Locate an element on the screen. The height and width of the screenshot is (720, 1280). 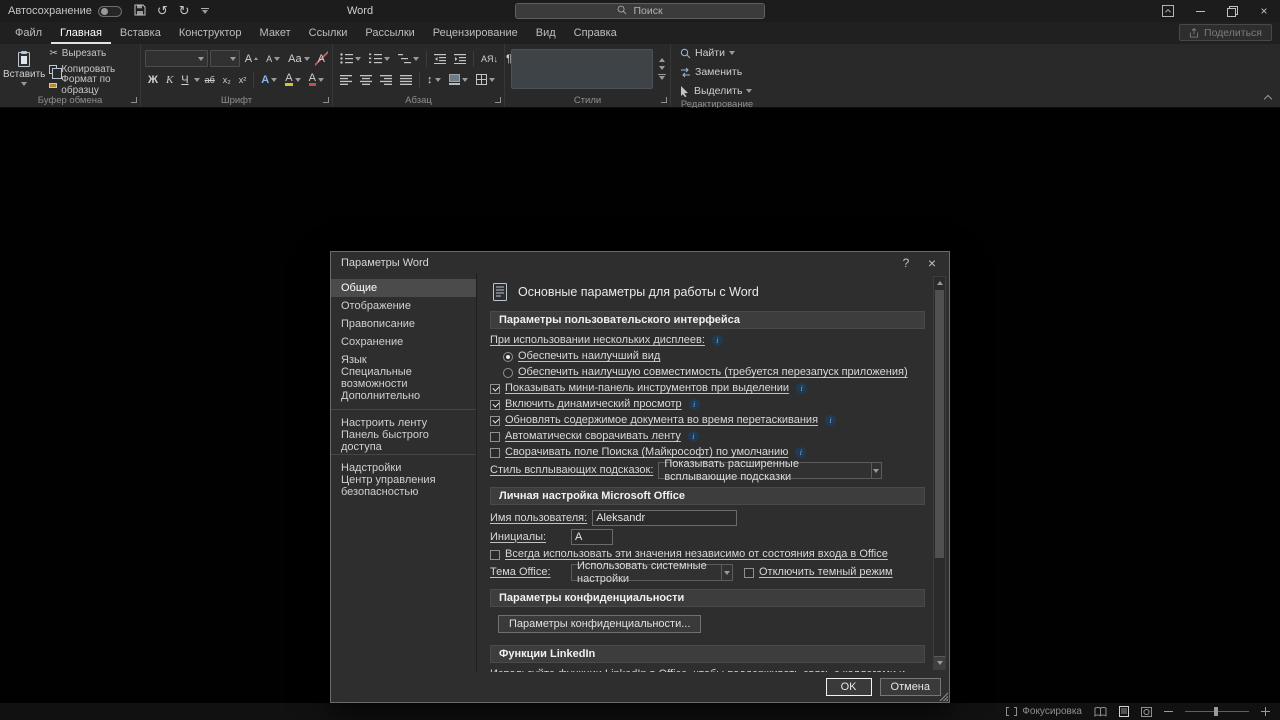
multilevel-list-button is located at coordinates (408, 58).